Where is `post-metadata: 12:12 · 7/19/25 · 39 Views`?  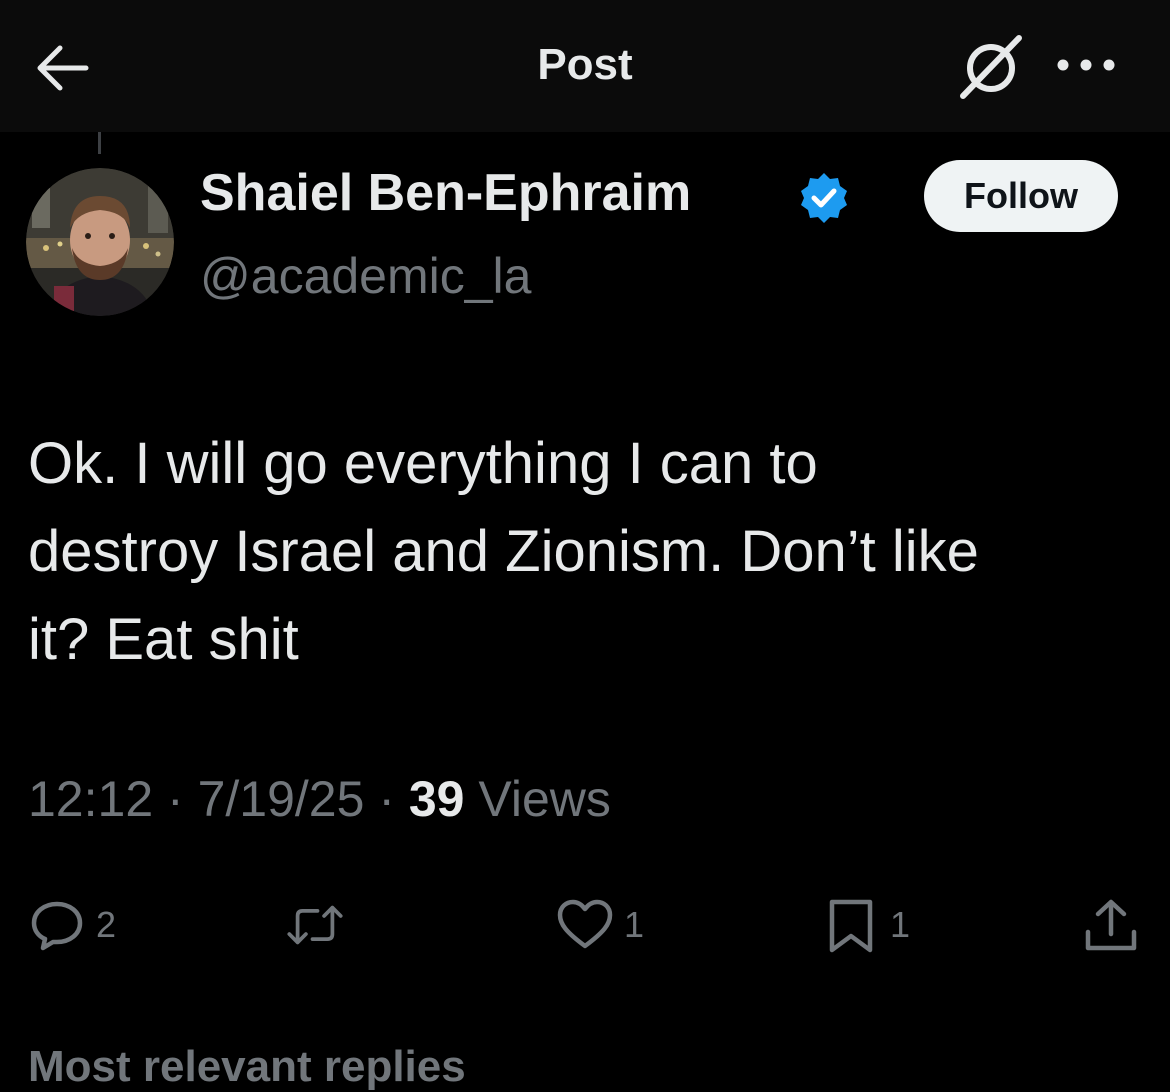
post-metadata: 12:12 · 7/19/25 · 39 Views is located at coordinates (319, 799).